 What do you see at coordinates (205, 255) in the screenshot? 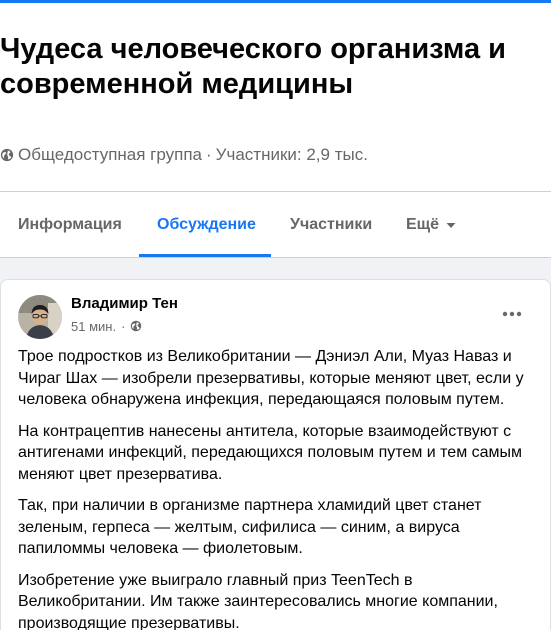
I see `active-tab-indicator` at bounding box center [205, 255].